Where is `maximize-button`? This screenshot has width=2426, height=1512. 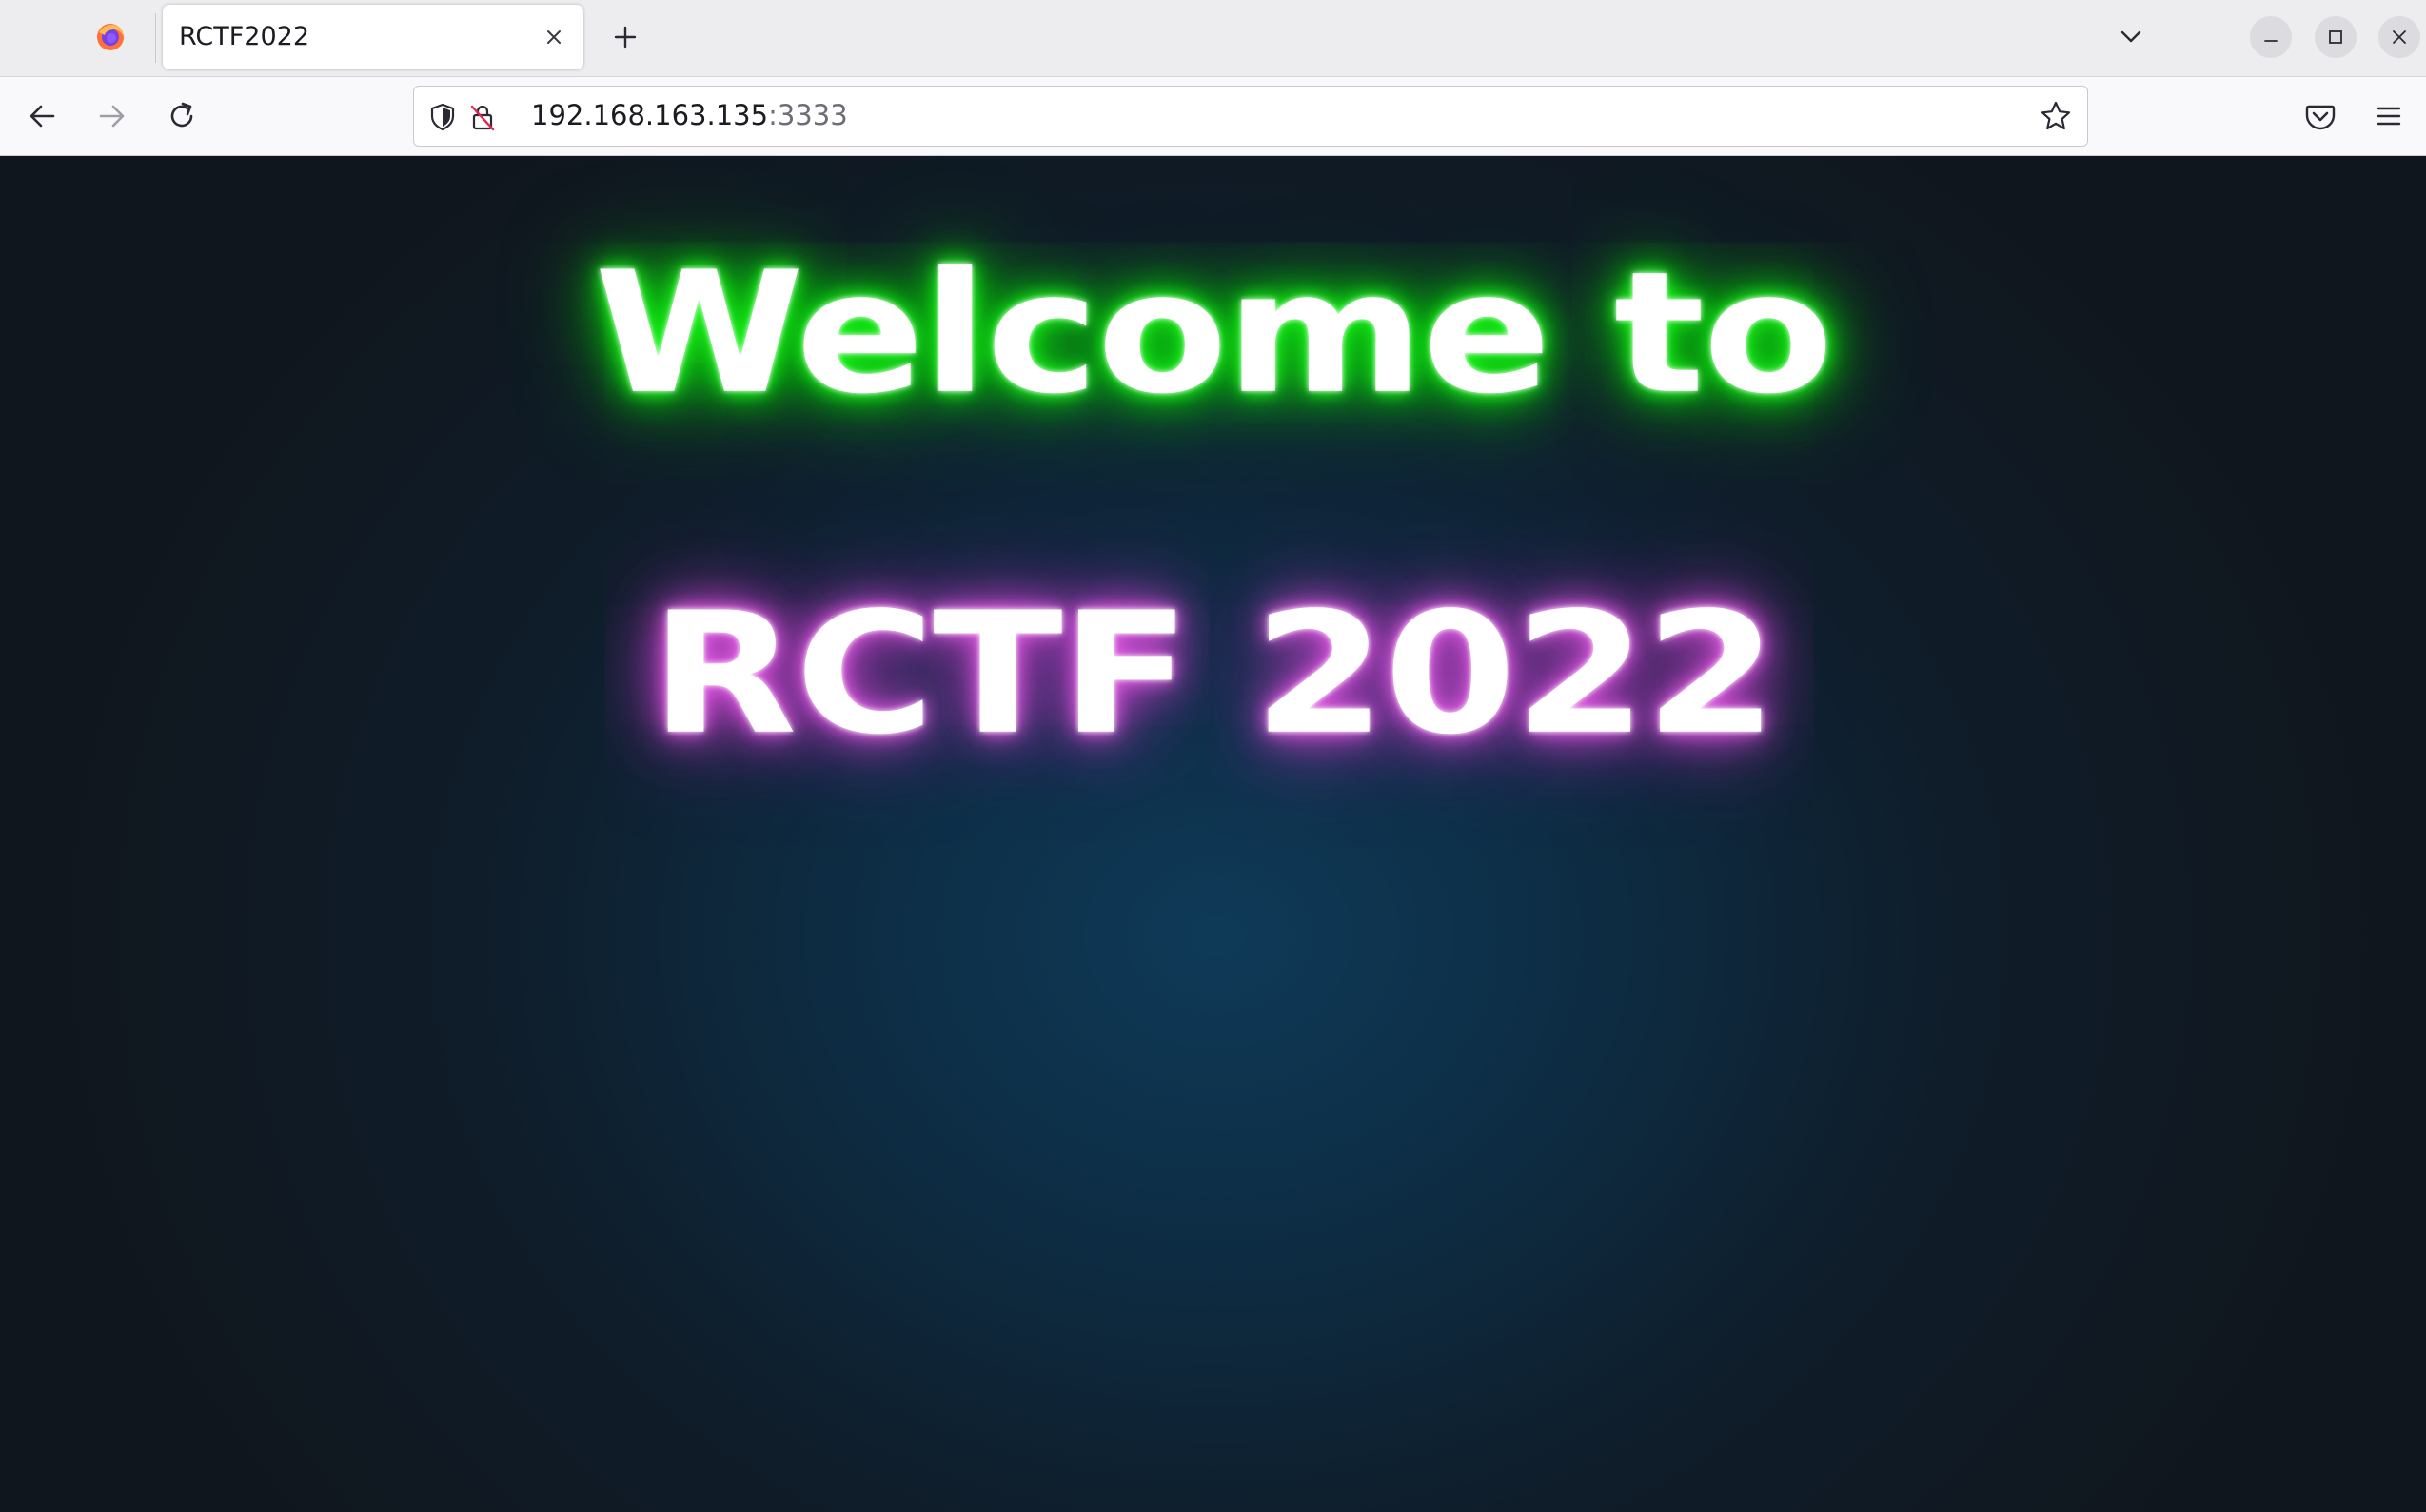 maximize-button is located at coordinates (2336, 37).